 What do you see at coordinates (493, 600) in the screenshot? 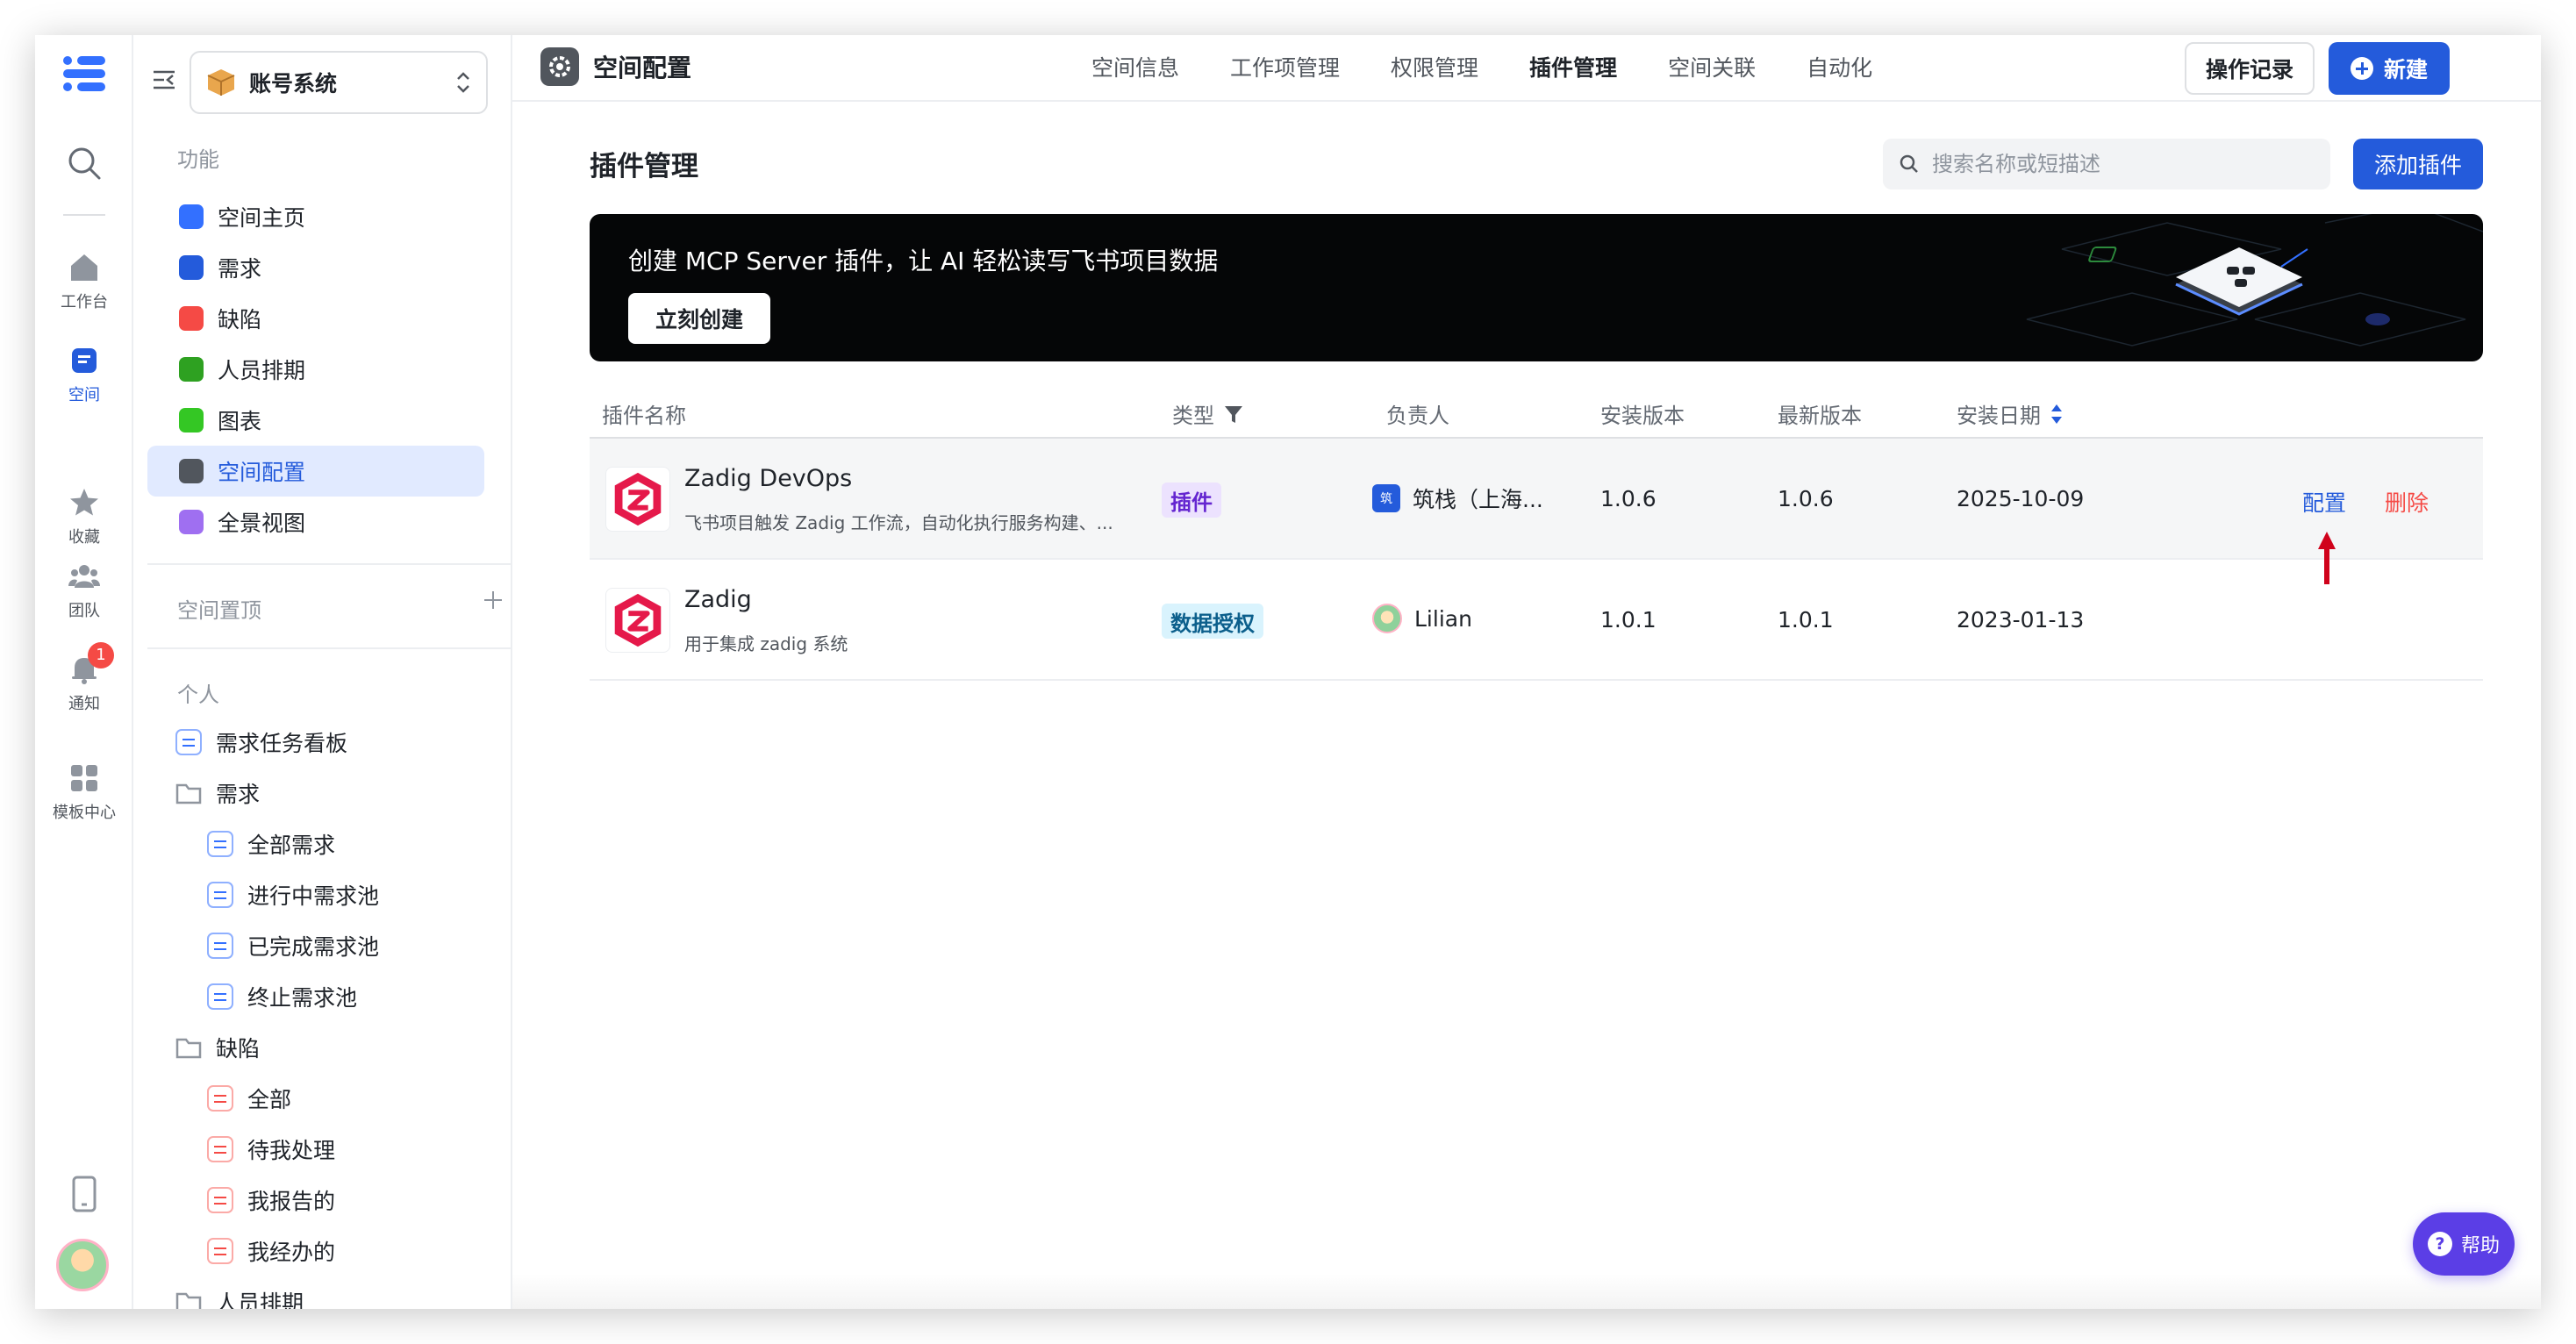
I see `add-pin-icon` at bounding box center [493, 600].